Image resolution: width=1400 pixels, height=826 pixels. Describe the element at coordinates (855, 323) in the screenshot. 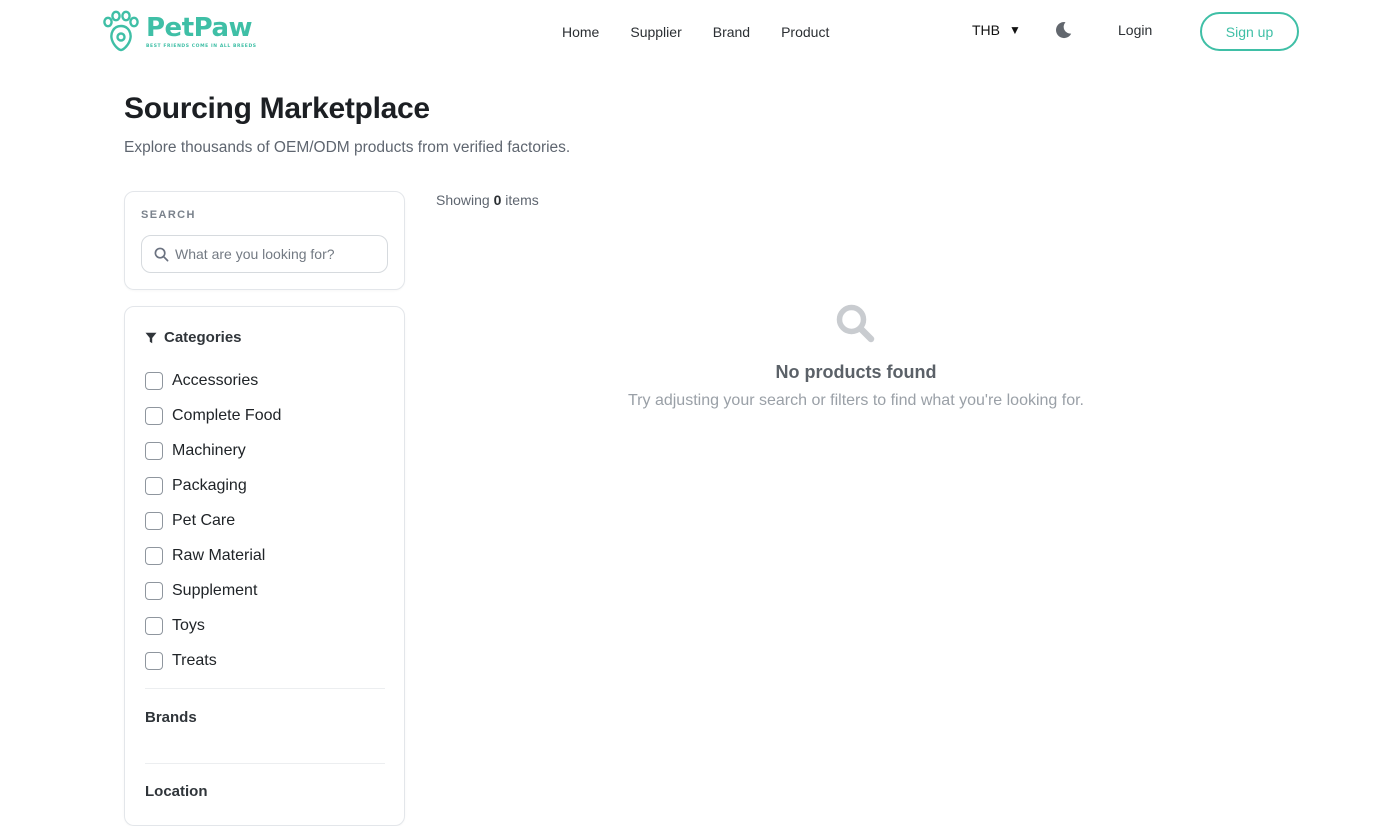

I see `search-empty-icon` at that location.